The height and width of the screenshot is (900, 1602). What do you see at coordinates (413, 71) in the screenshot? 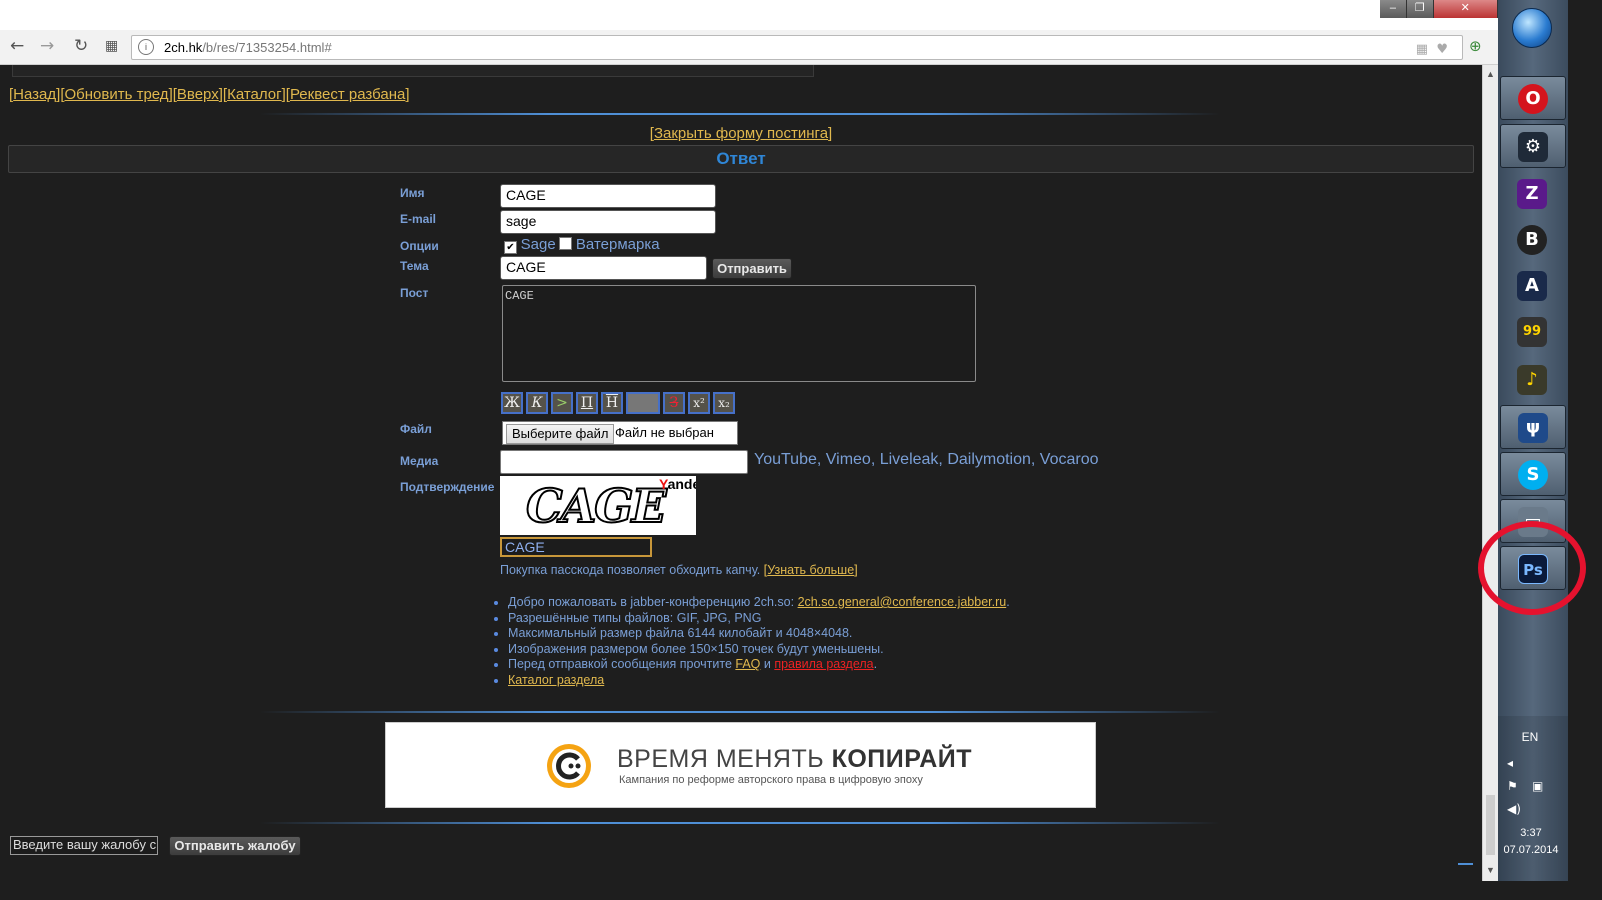
I see `top-panel-edge` at bounding box center [413, 71].